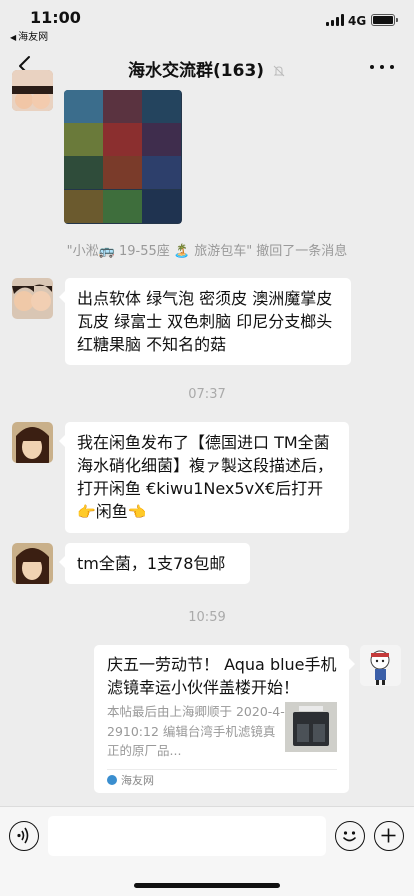  I want to click on chat-title-row: 海水交流群(163), so click(207, 68).